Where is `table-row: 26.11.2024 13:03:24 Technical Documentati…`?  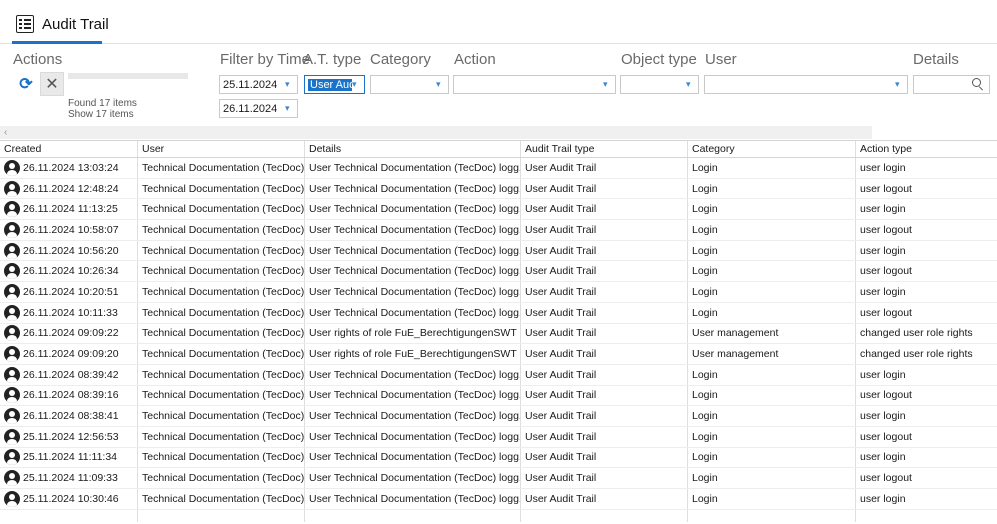 table-row: 26.11.2024 13:03:24 Technical Documentati… is located at coordinates (498, 168).